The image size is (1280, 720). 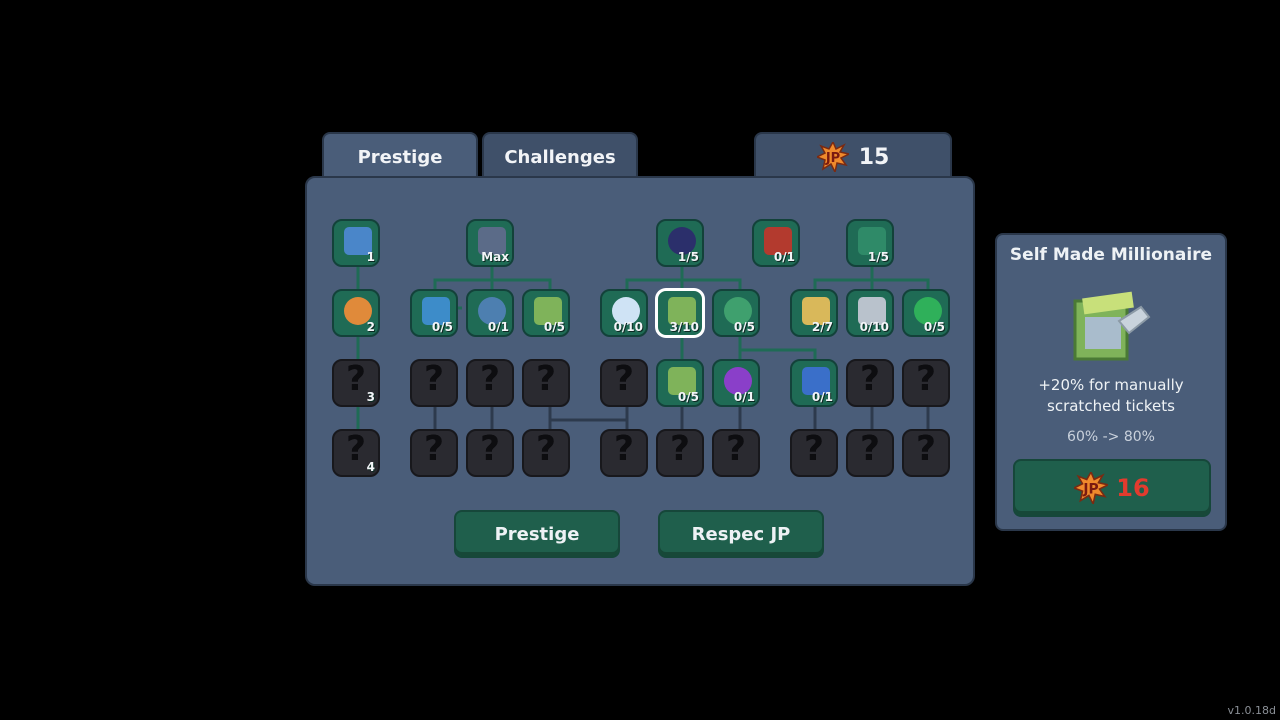 What do you see at coordinates (776, 243) in the screenshot?
I see `upgrade-node-shop: 0/1` at bounding box center [776, 243].